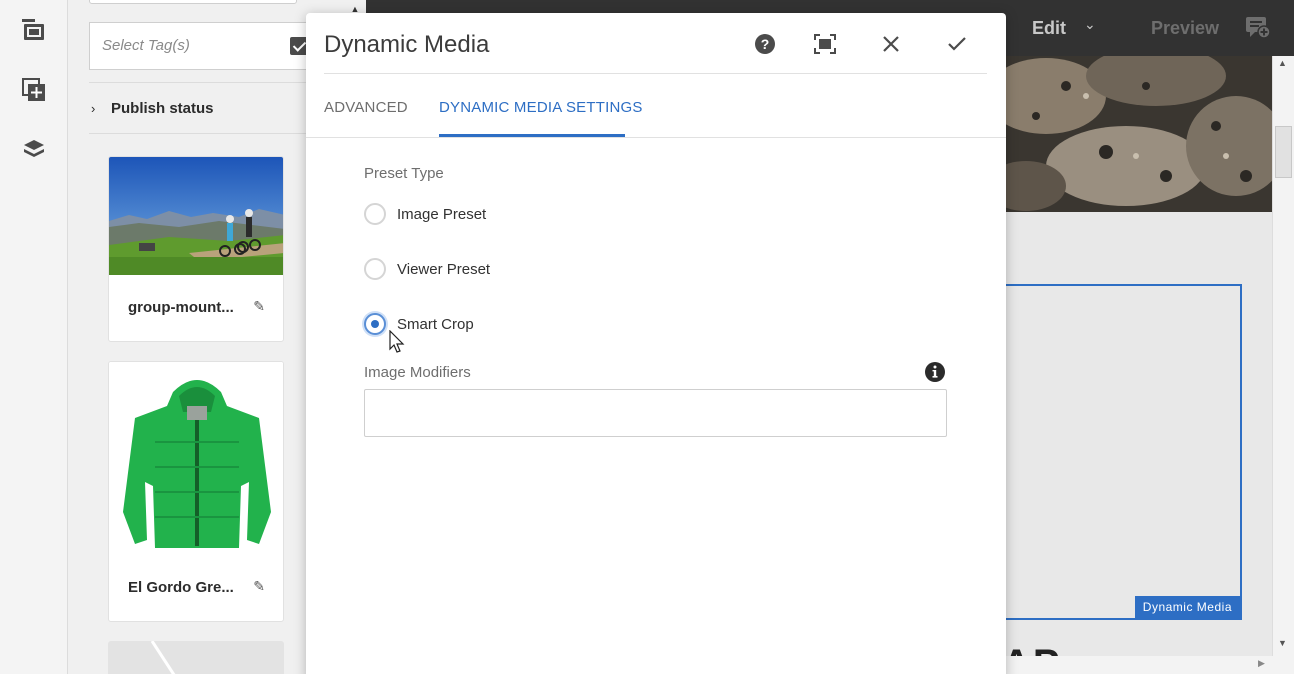 The width and height of the screenshot is (1294, 674). I want to click on tab-advanced: ADVANCED, so click(366, 107).